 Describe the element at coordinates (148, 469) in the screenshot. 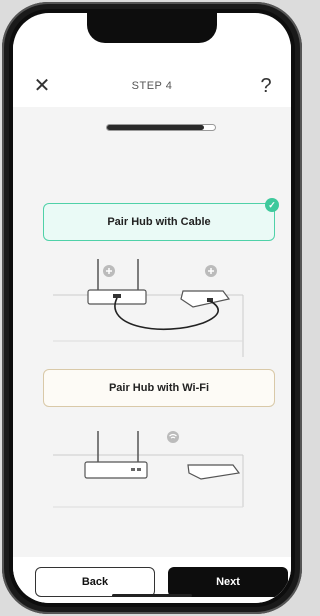

I see `wifi-illustration` at that location.